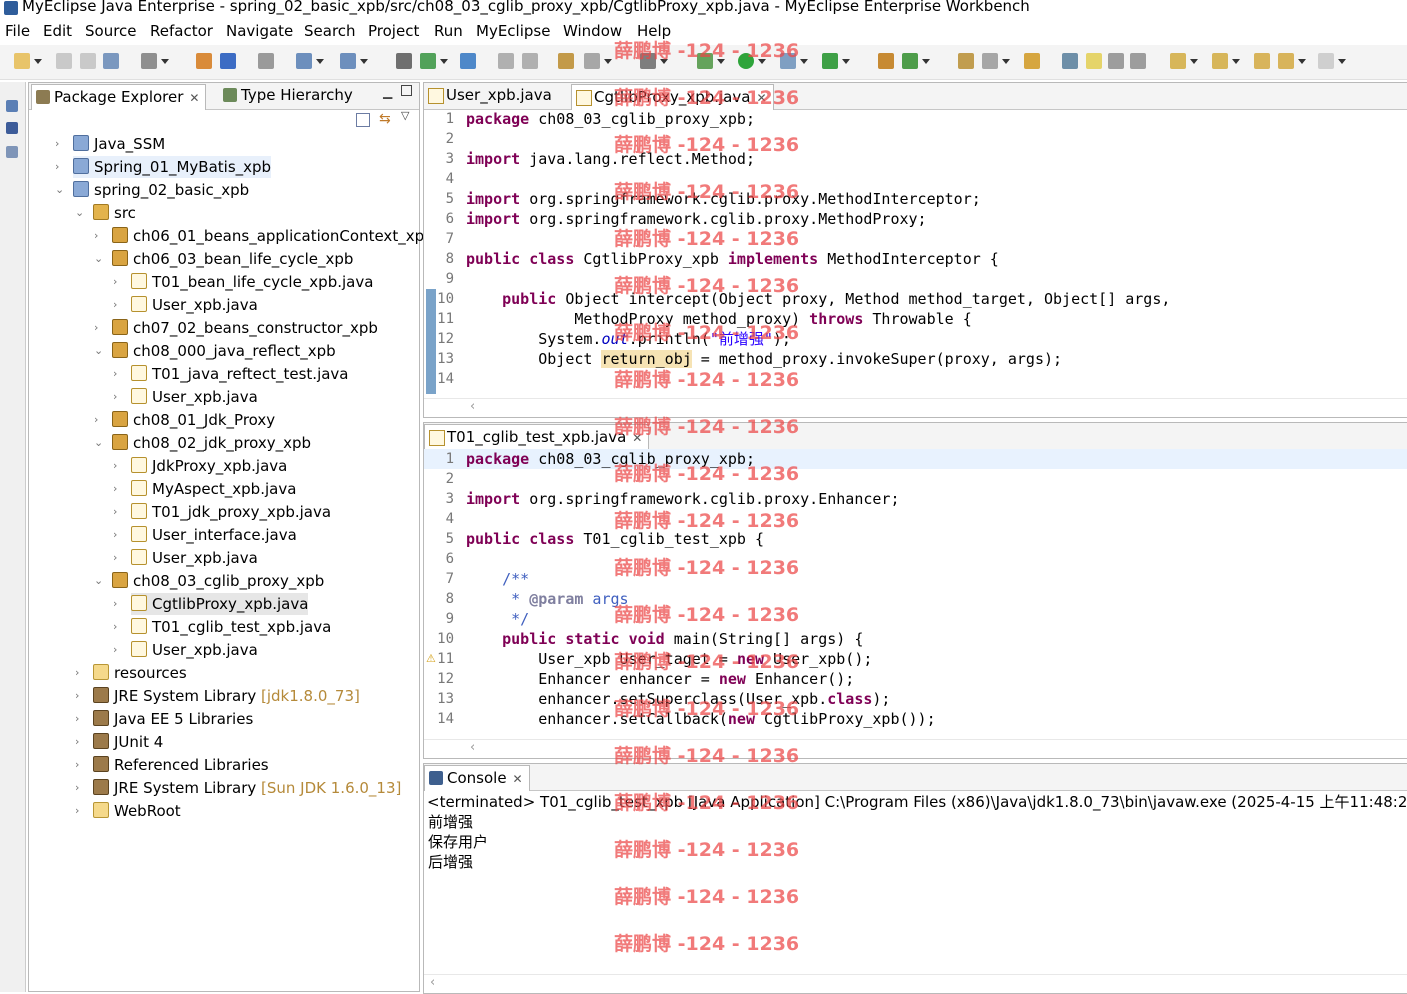 The height and width of the screenshot is (994, 1407). I want to click on scroll-left-icon: ‹, so click(472, 747).